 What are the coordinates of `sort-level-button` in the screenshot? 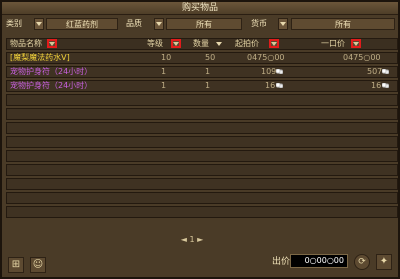 It's located at (176, 43).